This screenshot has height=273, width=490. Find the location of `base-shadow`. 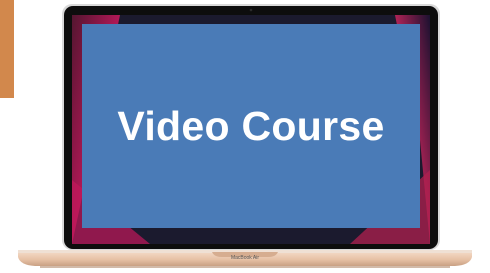

base-shadow is located at coordinates (245, 267).